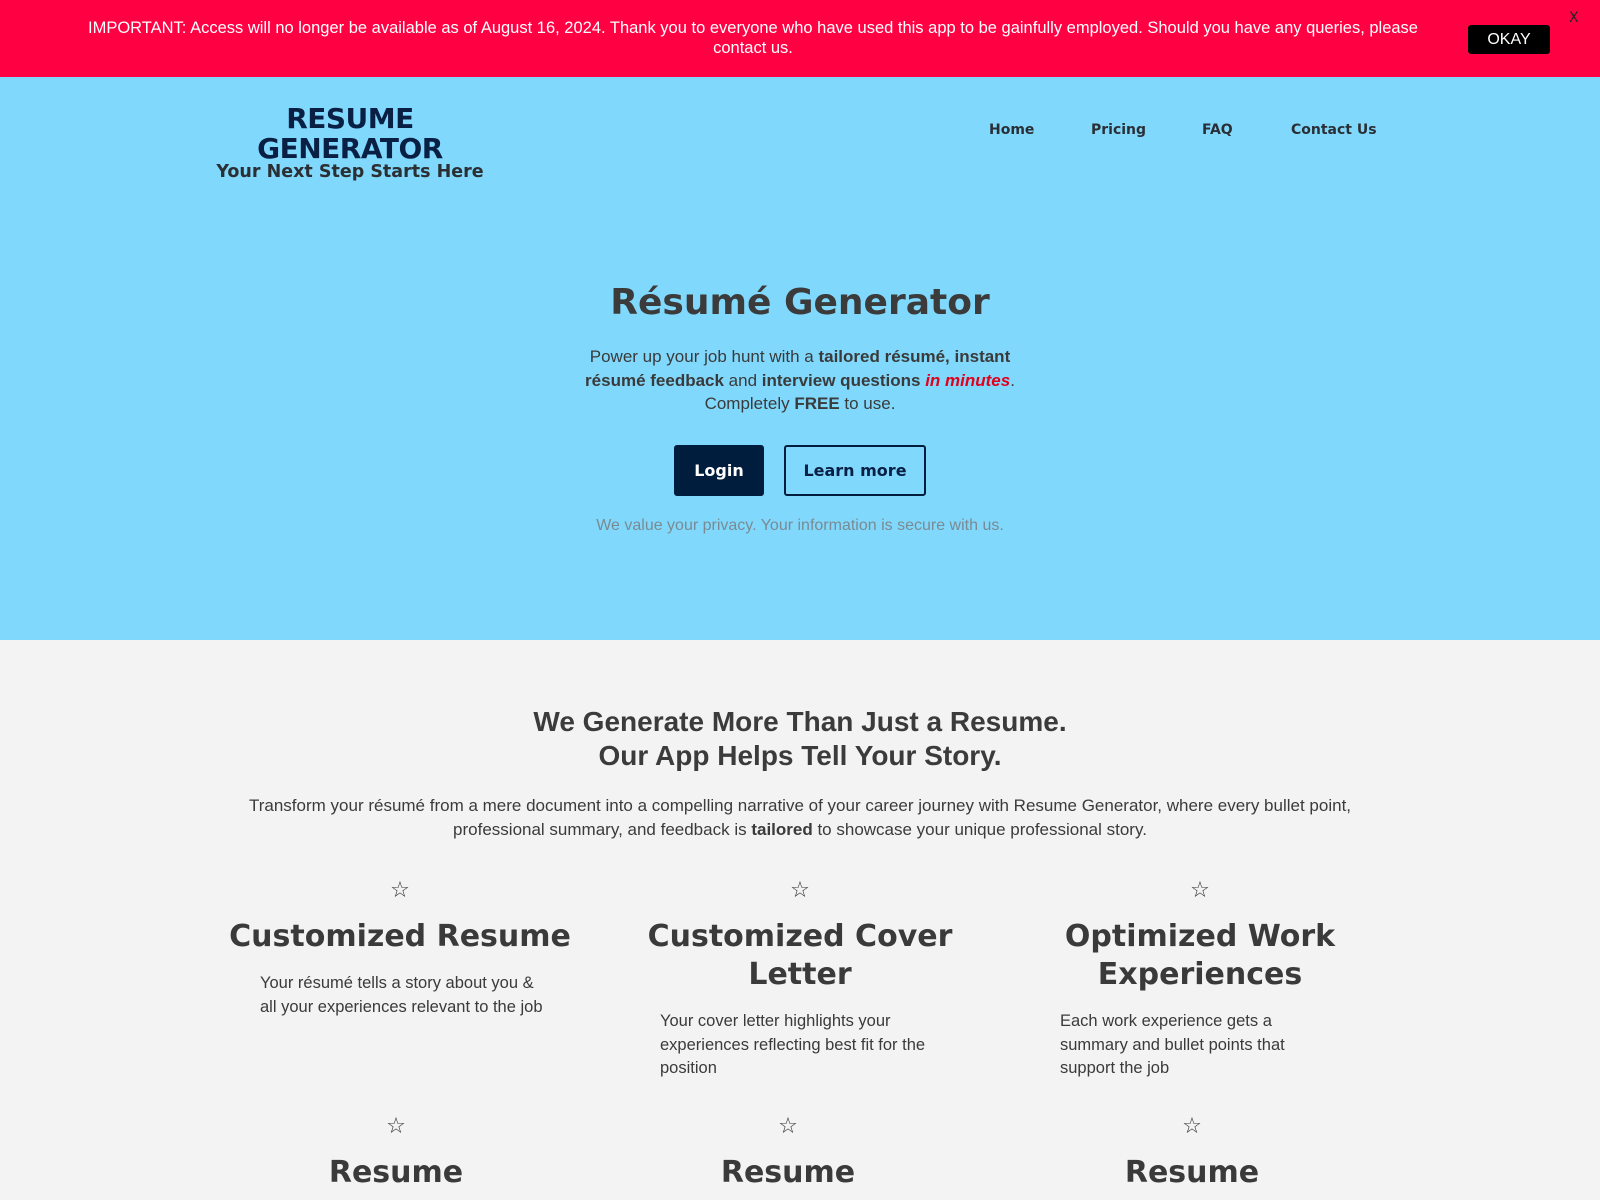 This screenshot has height=1200, width=1600. What do you see at coordinates (800, 132) in the screenshot?
I see `main-nav: Home Pricing FAQ Contact Us` at bounding box center [800, 132].